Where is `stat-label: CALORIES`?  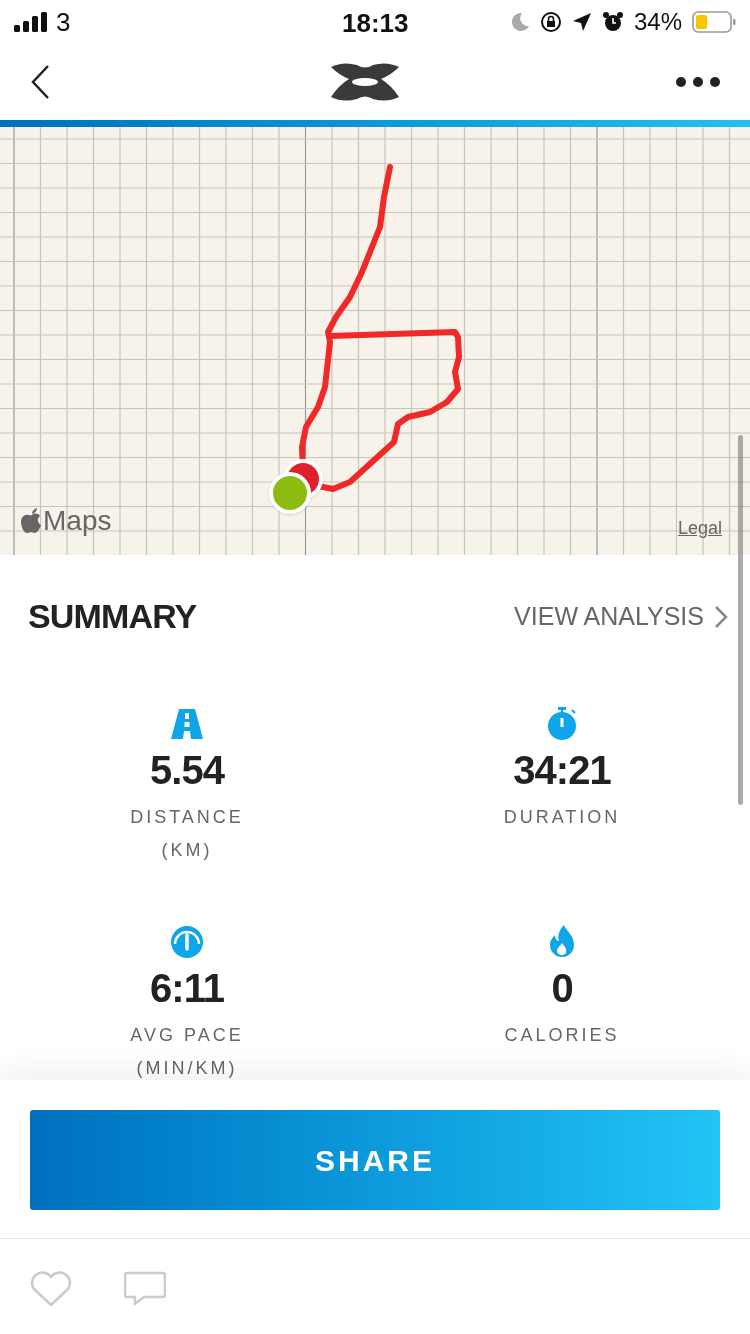
stat-label: CALORIES is located at coordinates (562, 1035).